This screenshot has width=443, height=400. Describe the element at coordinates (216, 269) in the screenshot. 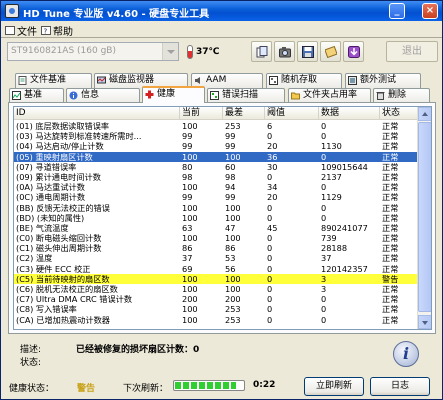

I see `table-row: (C3) 硬件 ECC 校正 69 56 0 120142357 正常` at that location.